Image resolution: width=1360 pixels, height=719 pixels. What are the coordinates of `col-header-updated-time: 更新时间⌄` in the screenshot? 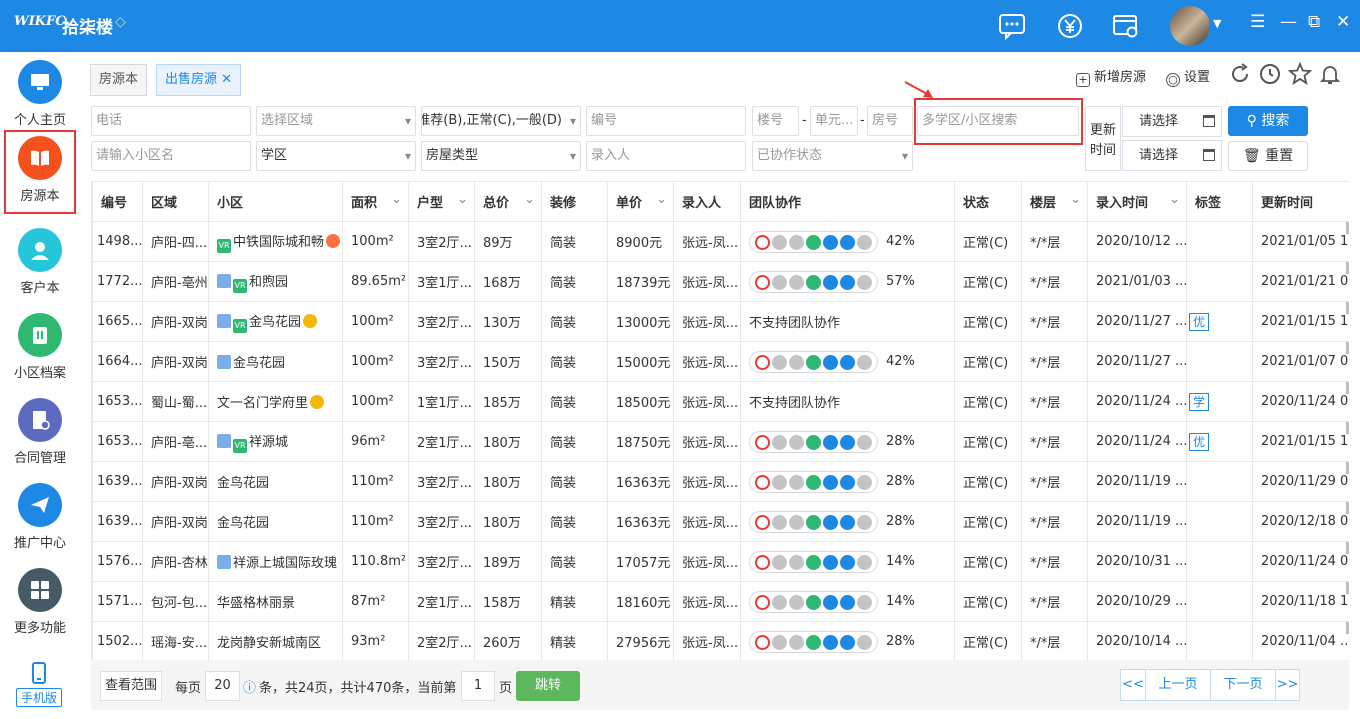 It's located at (1300, 201).